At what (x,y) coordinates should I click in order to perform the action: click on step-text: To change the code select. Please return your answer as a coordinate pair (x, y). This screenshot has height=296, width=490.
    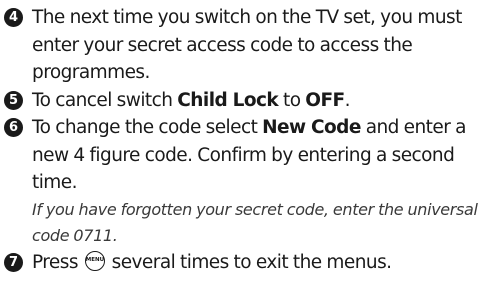
    Looking at the image, I should click on (147, 127).